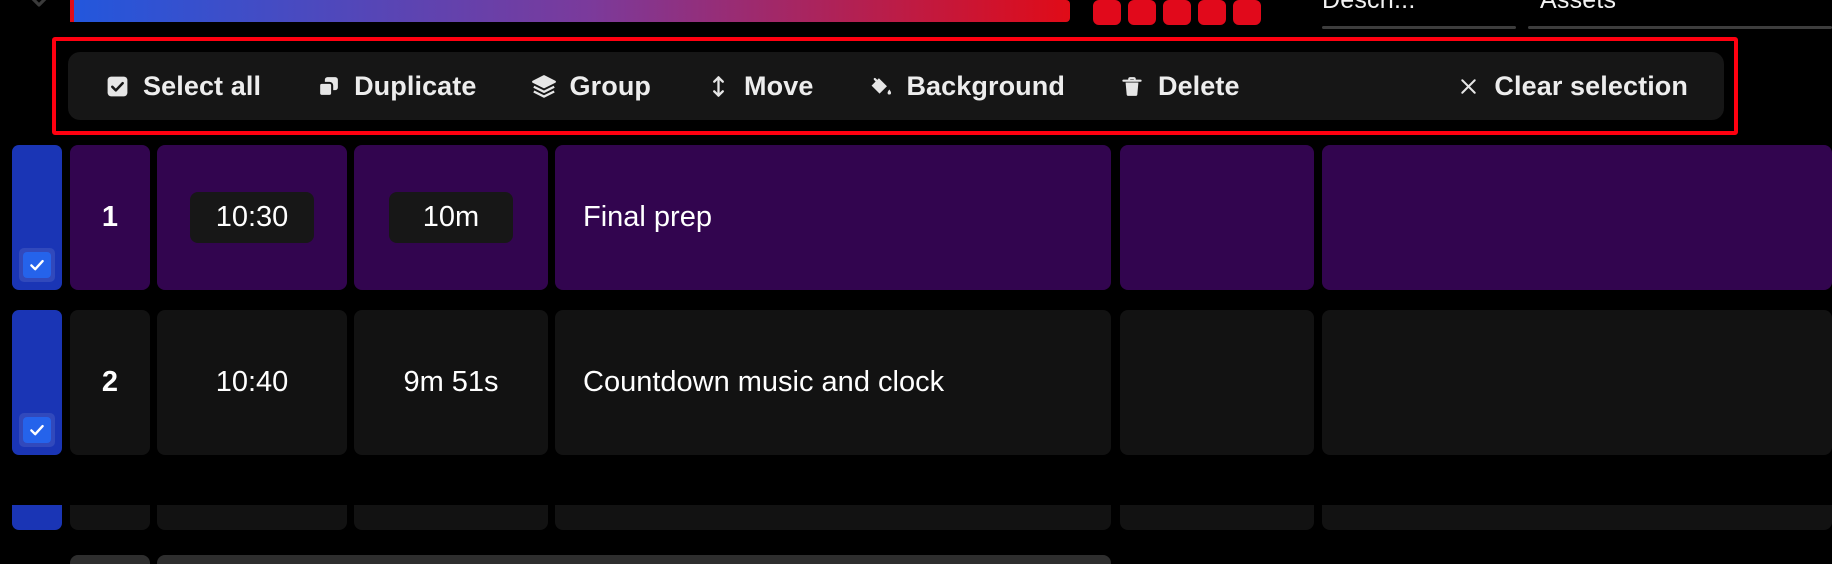 Image resolution: width=1832 pixels, height=564 pixels. What do you see at coordinates (779, 85) in the screenshot?
I see `move-label: Move` at bounding box center [779, 85].